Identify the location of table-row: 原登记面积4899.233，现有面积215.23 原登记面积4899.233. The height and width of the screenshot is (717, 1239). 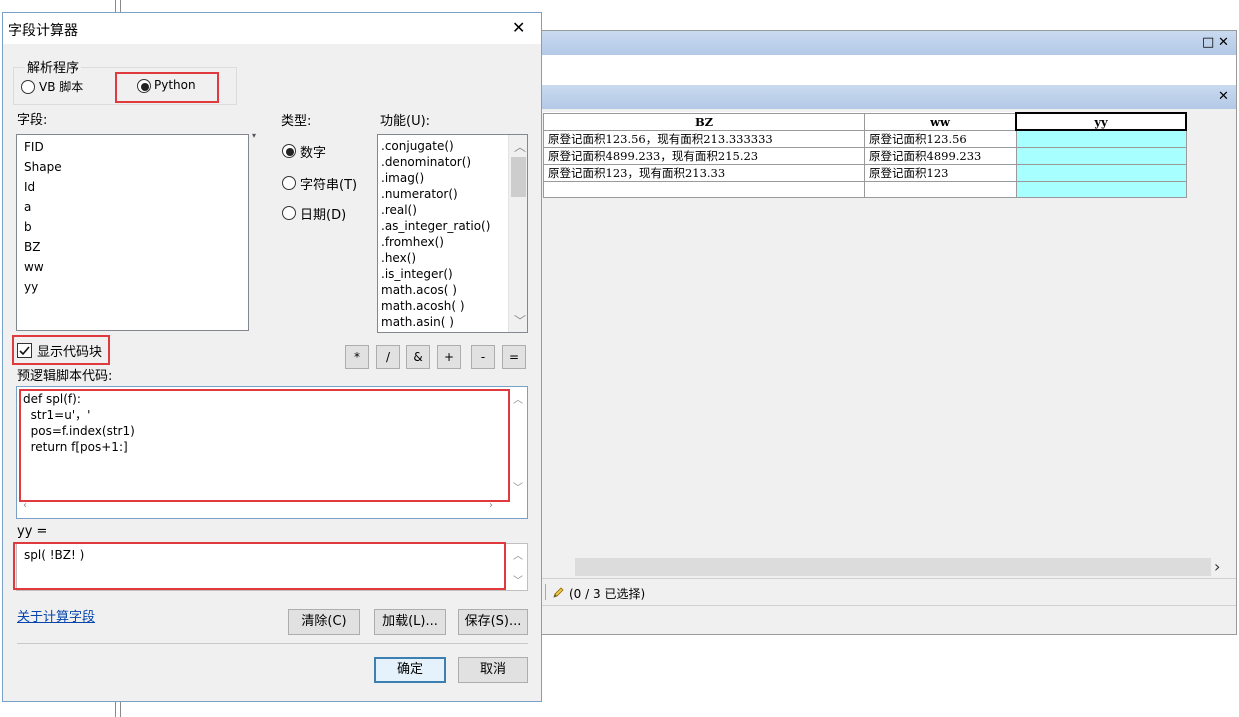
(865, 155).